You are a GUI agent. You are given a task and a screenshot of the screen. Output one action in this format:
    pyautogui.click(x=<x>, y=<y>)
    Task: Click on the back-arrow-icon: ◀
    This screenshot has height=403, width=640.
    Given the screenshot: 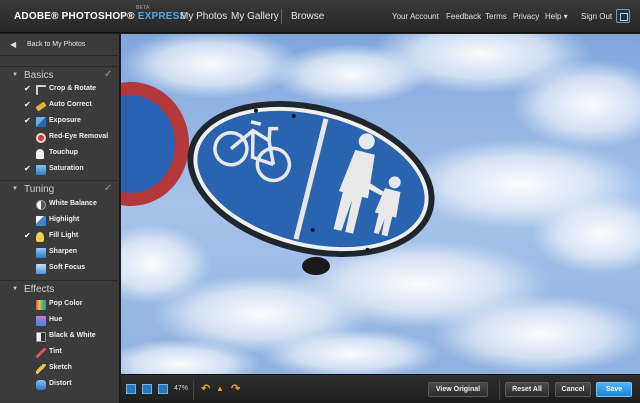 What is the action you would take?
    pyautogui.click(x=13, y=44)
    